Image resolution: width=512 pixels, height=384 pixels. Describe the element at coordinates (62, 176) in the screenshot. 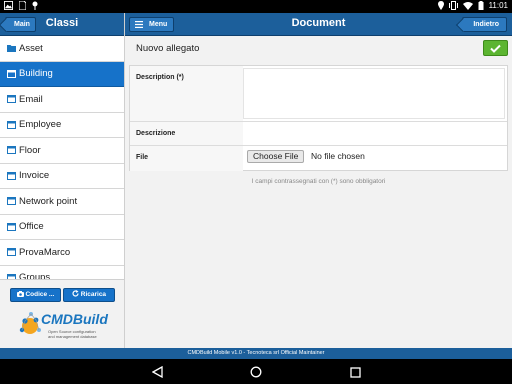

I see `class-item: Invoice` at that location.